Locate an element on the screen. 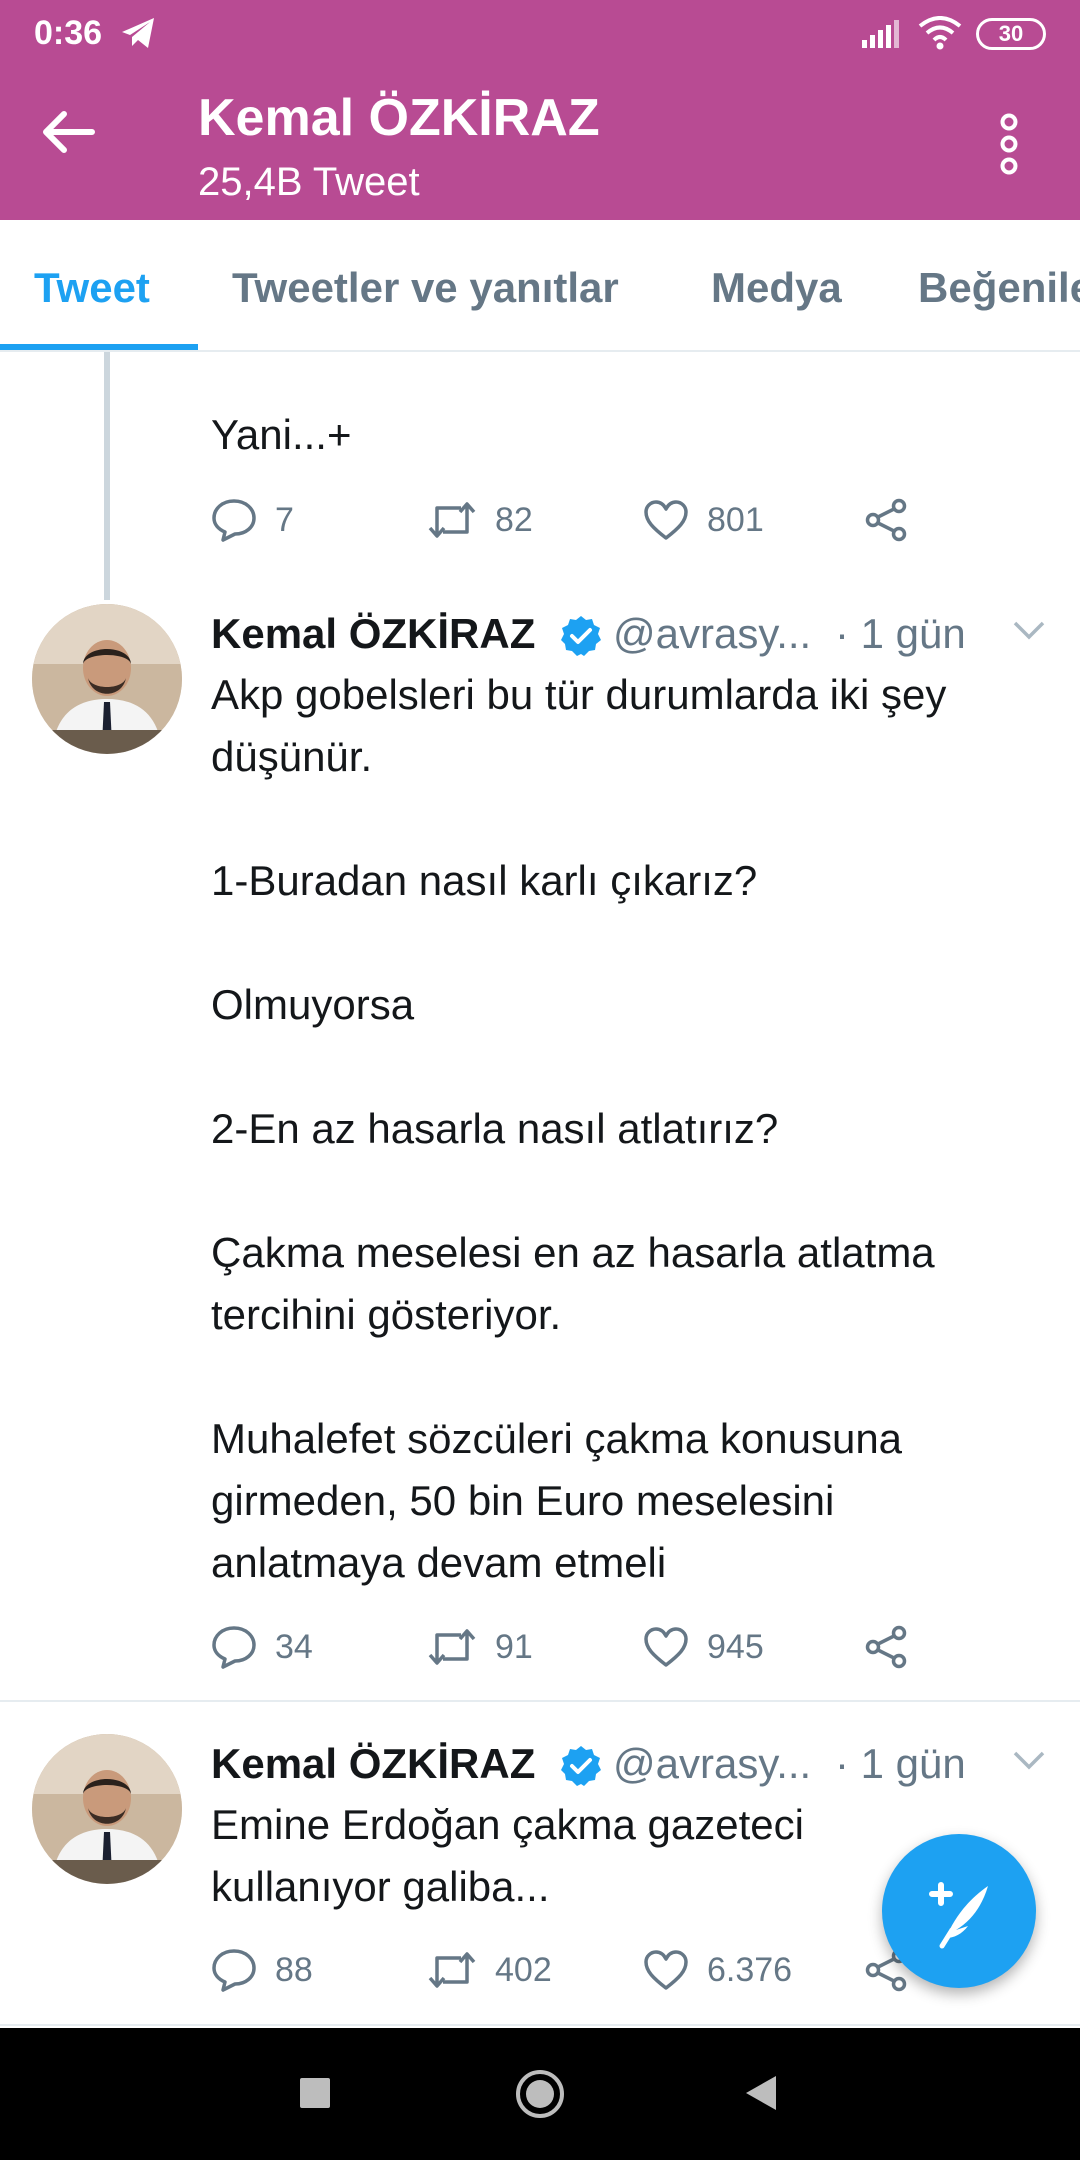 This screenshot has width=1080, height=2160. tweet-actions: 7 82 801 is located at coordinates (561, 520).